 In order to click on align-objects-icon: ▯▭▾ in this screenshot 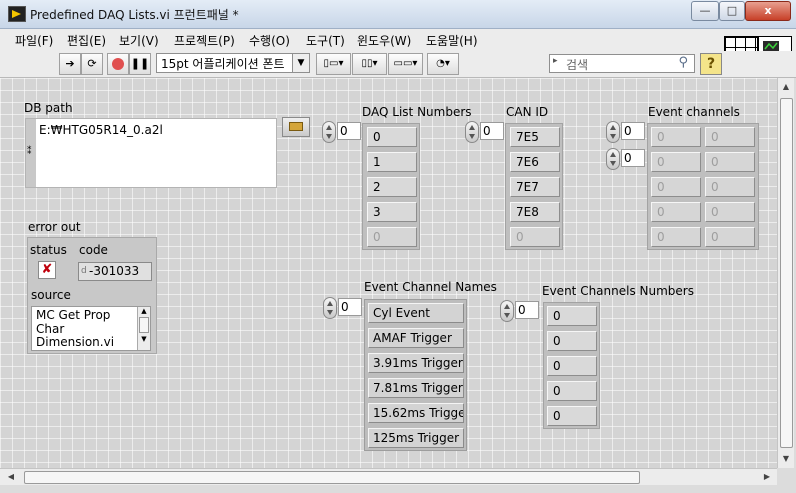, I will do `click(333, 64)`.